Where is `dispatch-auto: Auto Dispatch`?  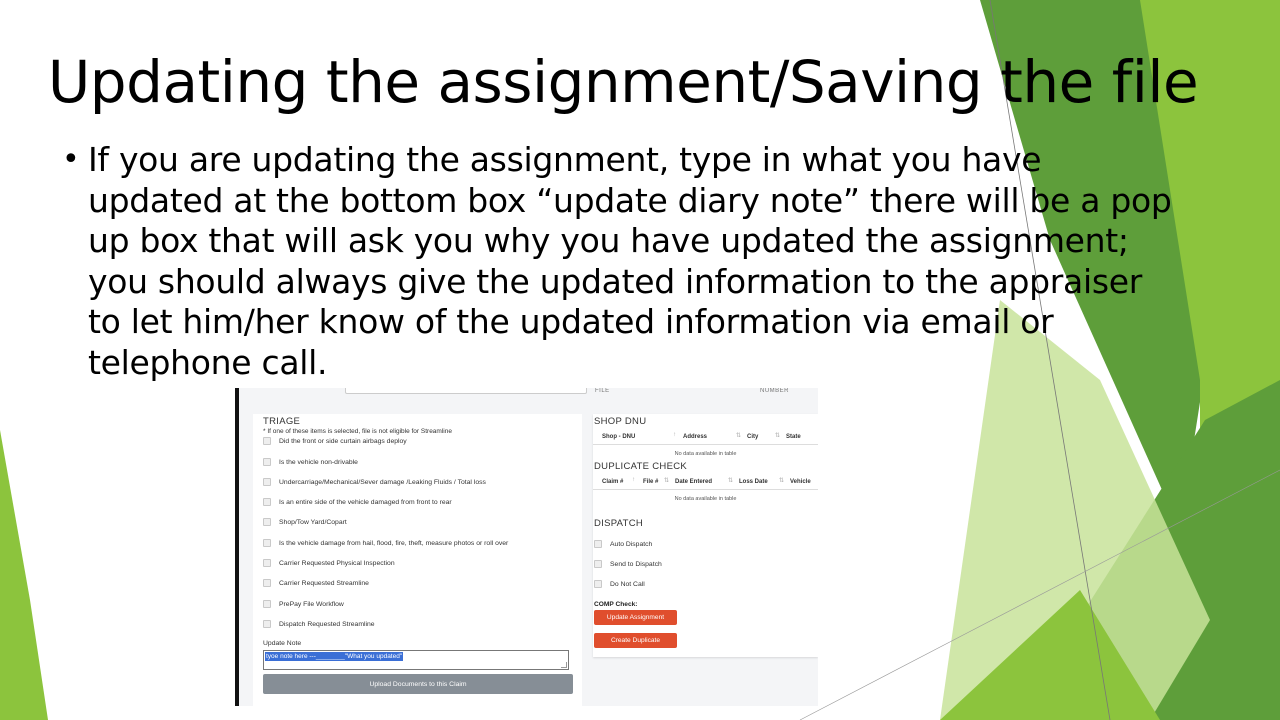 dispatch-auto: Auto Dispatch is located at coordinates (623, 544).